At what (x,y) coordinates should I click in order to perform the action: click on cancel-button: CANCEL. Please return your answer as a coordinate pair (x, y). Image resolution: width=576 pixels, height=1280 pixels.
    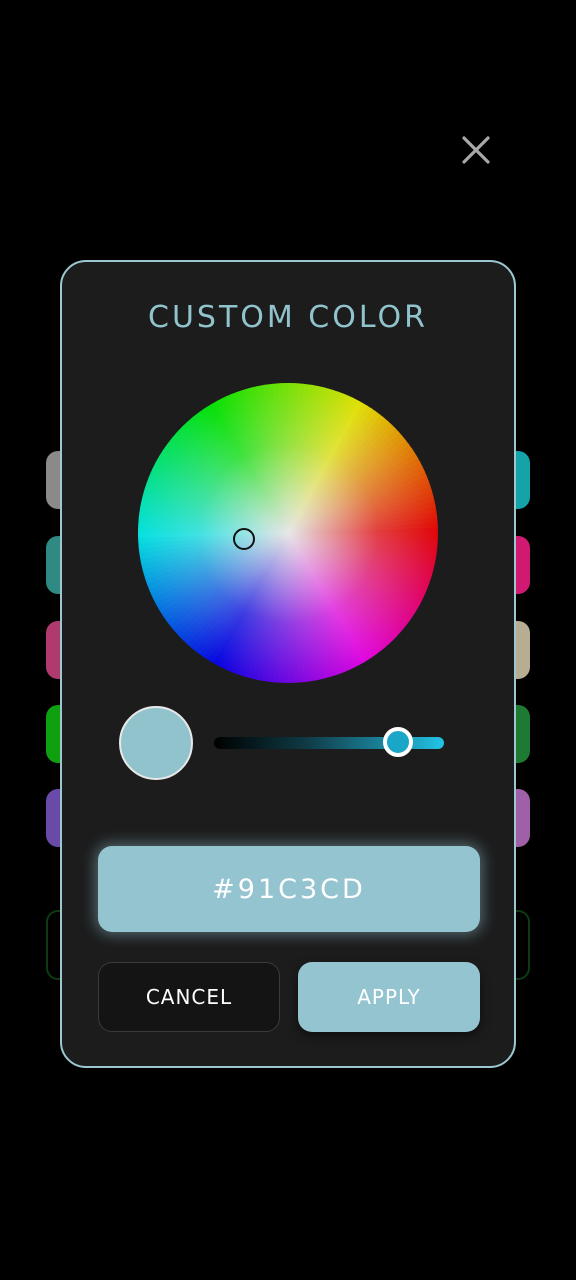
    Looking at the image, I should click on (189, 997).